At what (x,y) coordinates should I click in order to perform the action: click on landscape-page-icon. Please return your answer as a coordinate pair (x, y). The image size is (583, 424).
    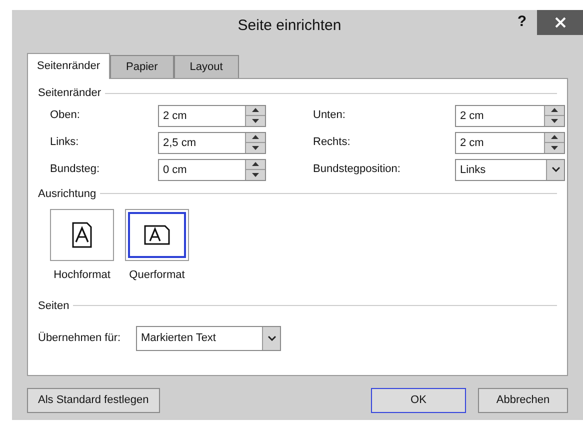
    Looking at the image, I should click on (157, 235).